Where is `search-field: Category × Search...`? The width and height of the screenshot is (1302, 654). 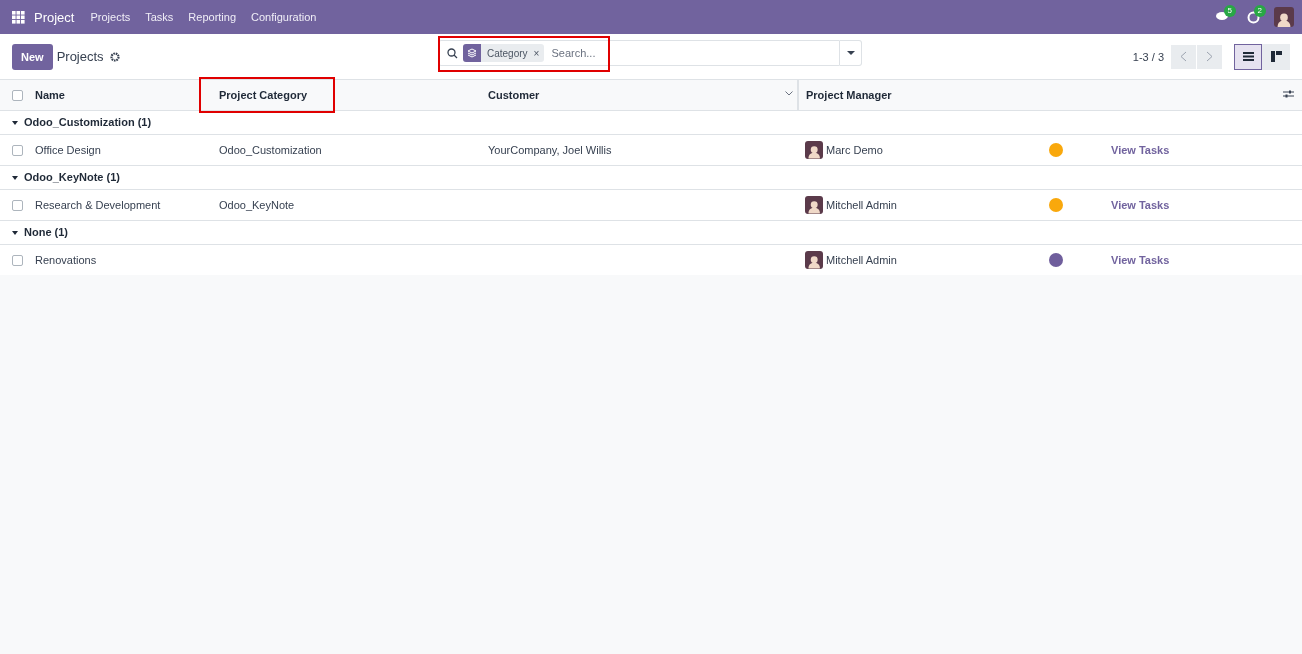 search-field: Category × Search... is located at coordinates (639, 53).